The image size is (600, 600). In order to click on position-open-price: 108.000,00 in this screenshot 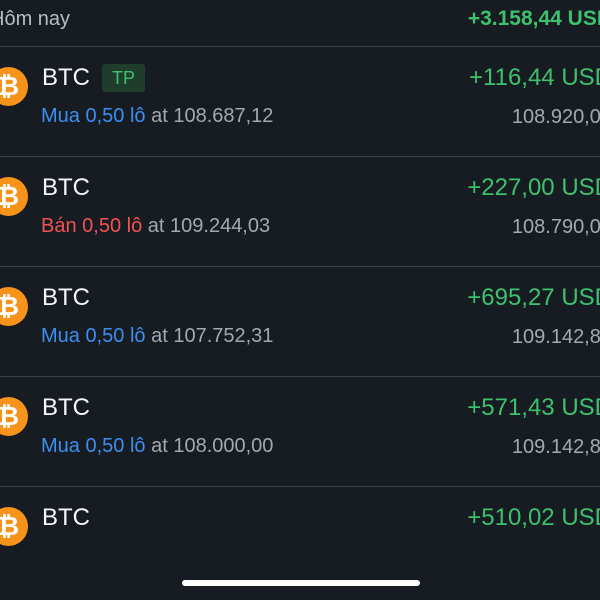, I will do `click(223, 446)`.